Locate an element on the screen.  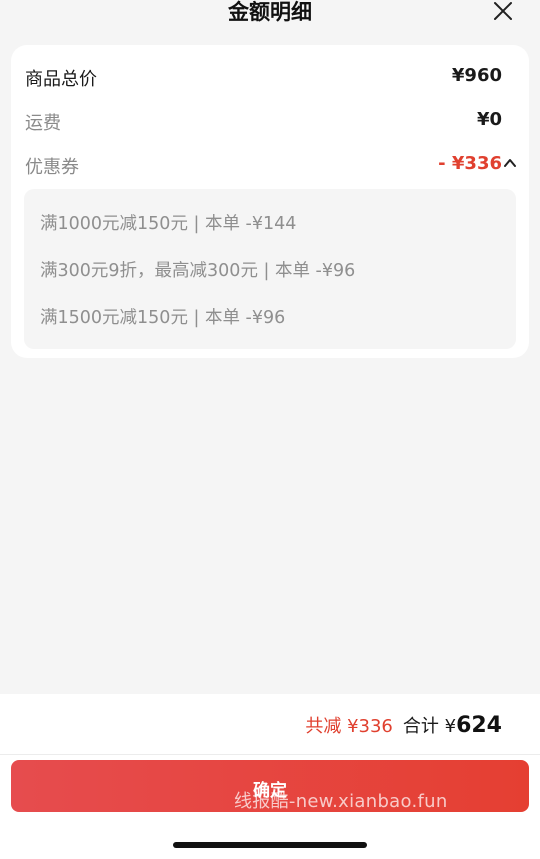
goods-total-value: ¥960 is located at coordinates (476, 75).